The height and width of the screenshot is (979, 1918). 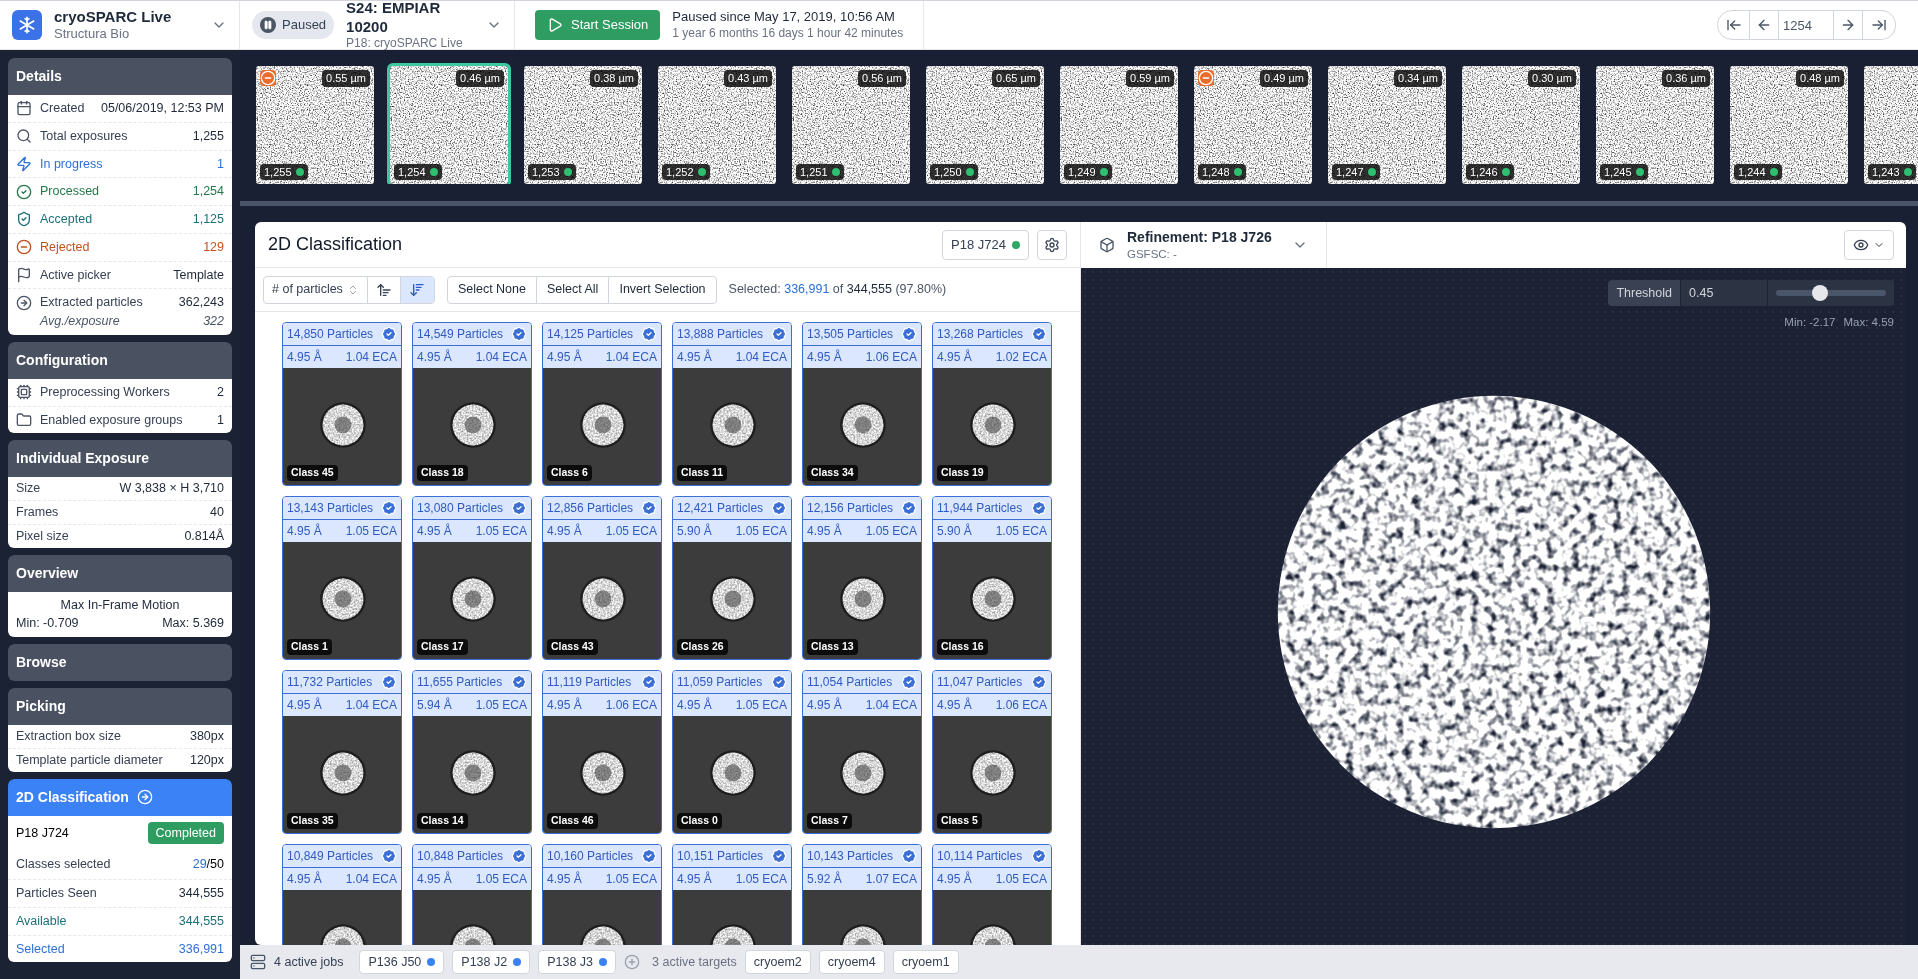 I want to click on class-label: Class 14, so click(x=442, y=821).